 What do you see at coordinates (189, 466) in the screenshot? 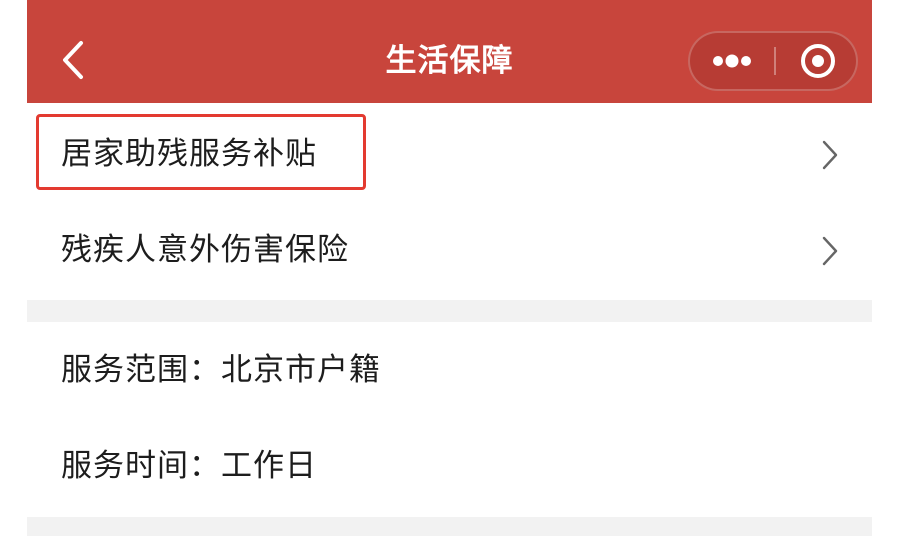
I see `service-time-text: 服务时间：工作日` at bounding box center [189, 466].